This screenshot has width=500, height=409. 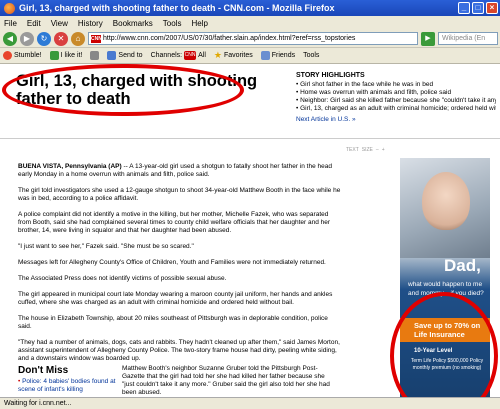 What do you see at coordinates (238, 55) in the screenshot?
I see `favorites-label: Favorites` at bounding box center [238, 55].